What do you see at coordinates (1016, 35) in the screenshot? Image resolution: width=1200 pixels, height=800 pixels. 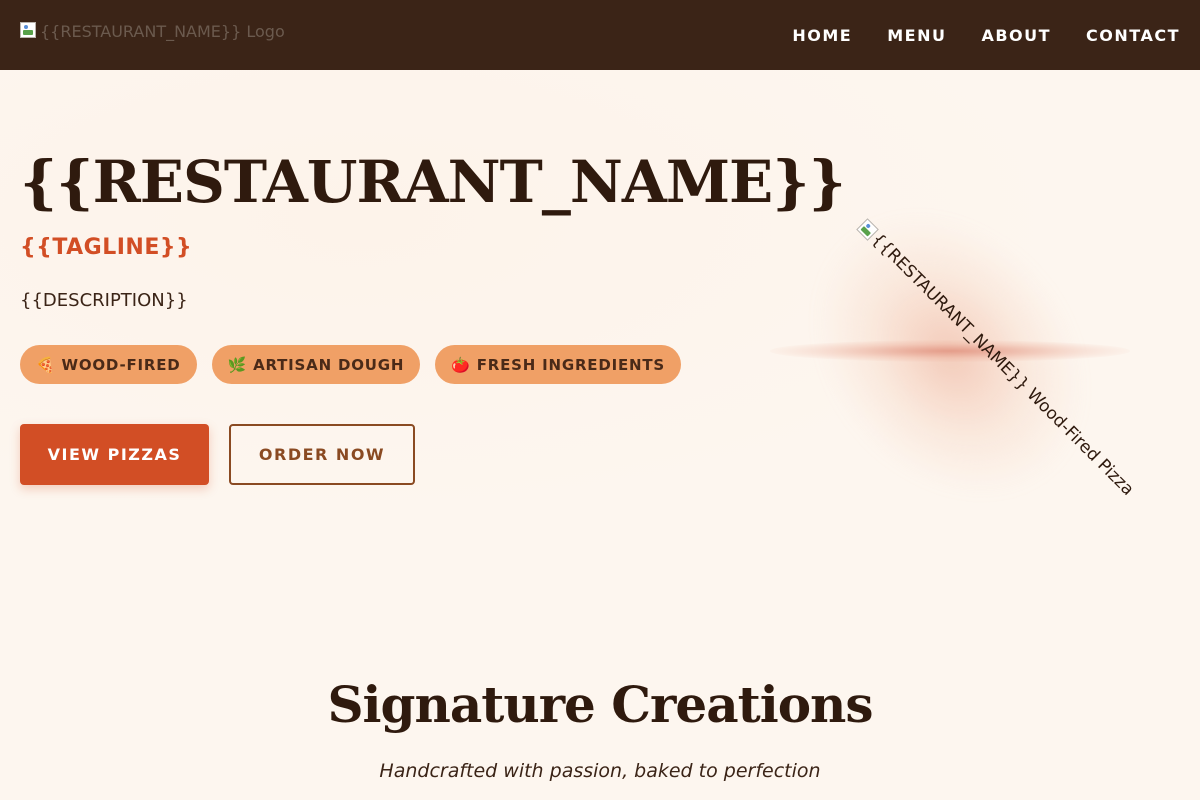 I see `nav-link-about: ABOUT` at bounding box center [1016, 35].